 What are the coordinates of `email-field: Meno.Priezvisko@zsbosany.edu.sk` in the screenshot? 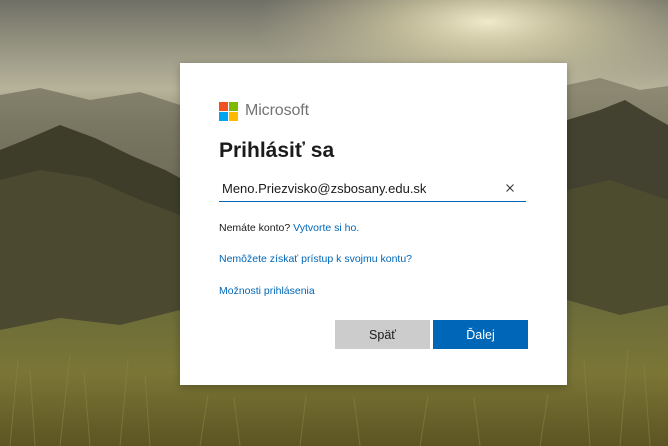 It's located at (372, 188).